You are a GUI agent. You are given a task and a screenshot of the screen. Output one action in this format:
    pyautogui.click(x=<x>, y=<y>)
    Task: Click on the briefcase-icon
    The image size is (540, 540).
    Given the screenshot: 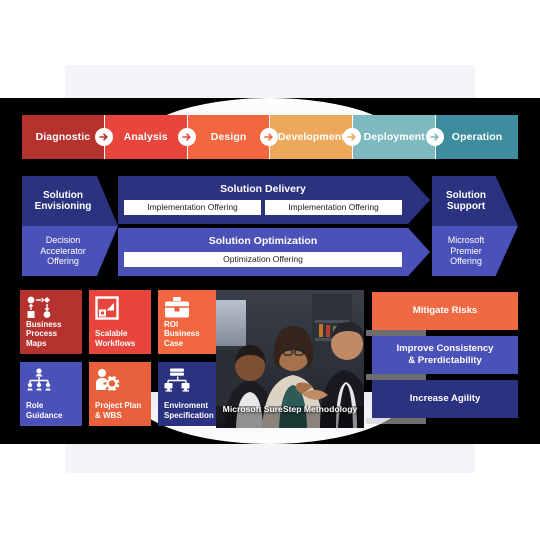 What is the action you would take?
    pyautogui.click(x=189, y=308)
    